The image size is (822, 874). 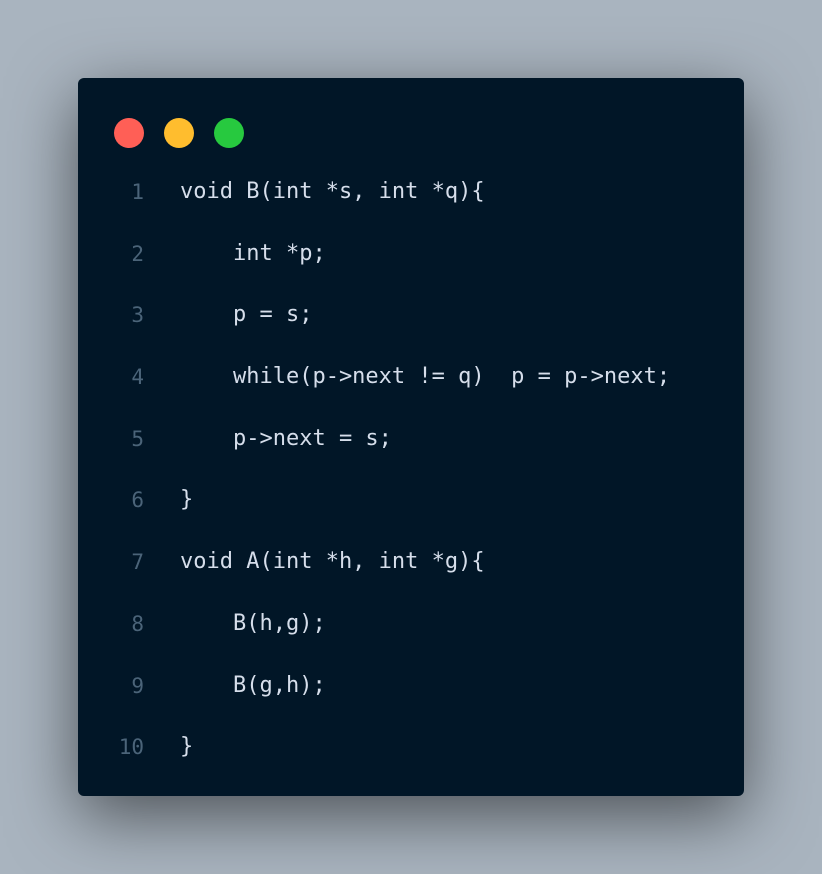 What do you see at coordinates (137, 192) in the screenshot?
I see `line-number: 1` at bounding box center [137, 192].